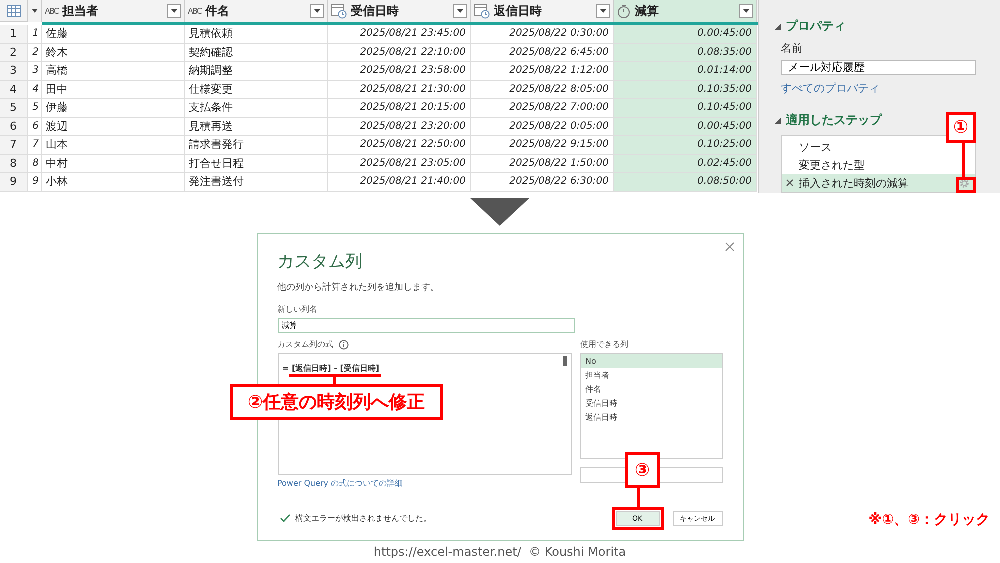 This screenshot has width=1000, height=563. I want to click on column-name-field: 減算, so click(426, 325).